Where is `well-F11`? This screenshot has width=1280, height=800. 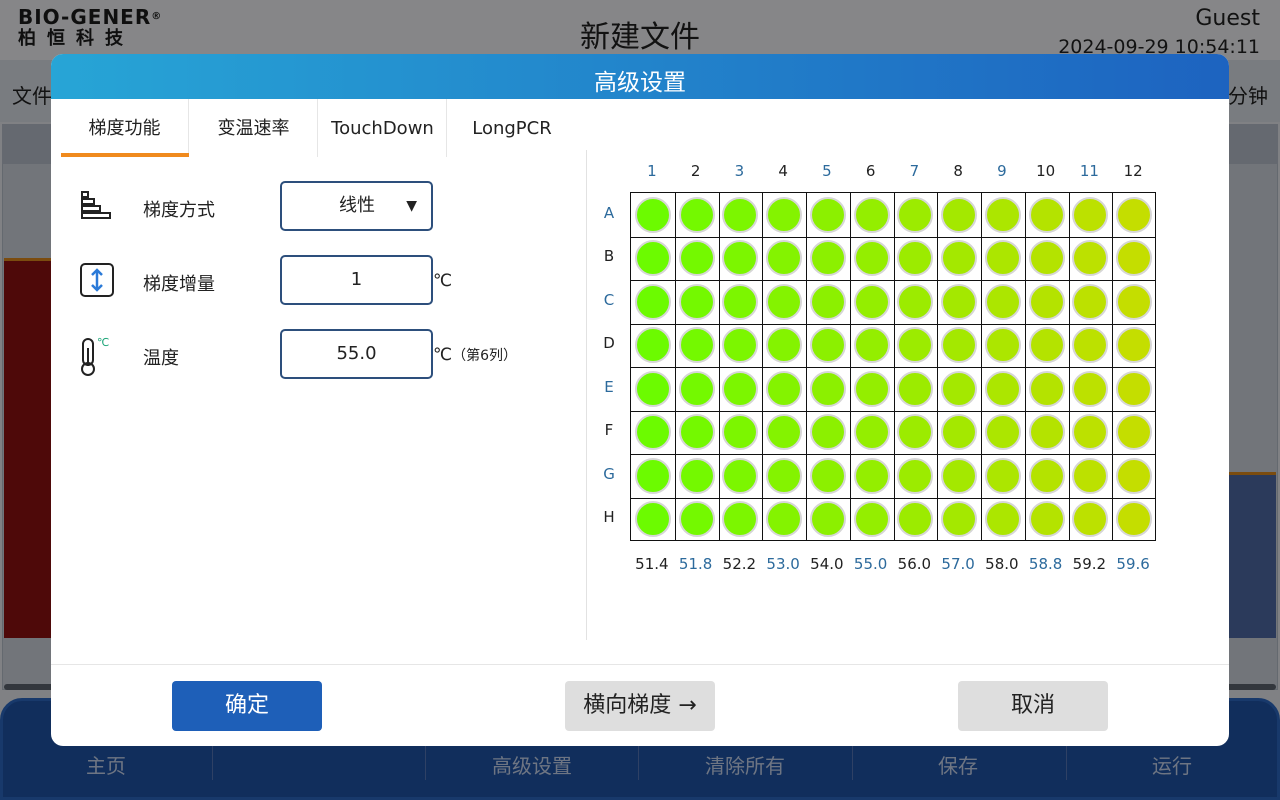
well-F11 is located at coordinates (1090, 432).